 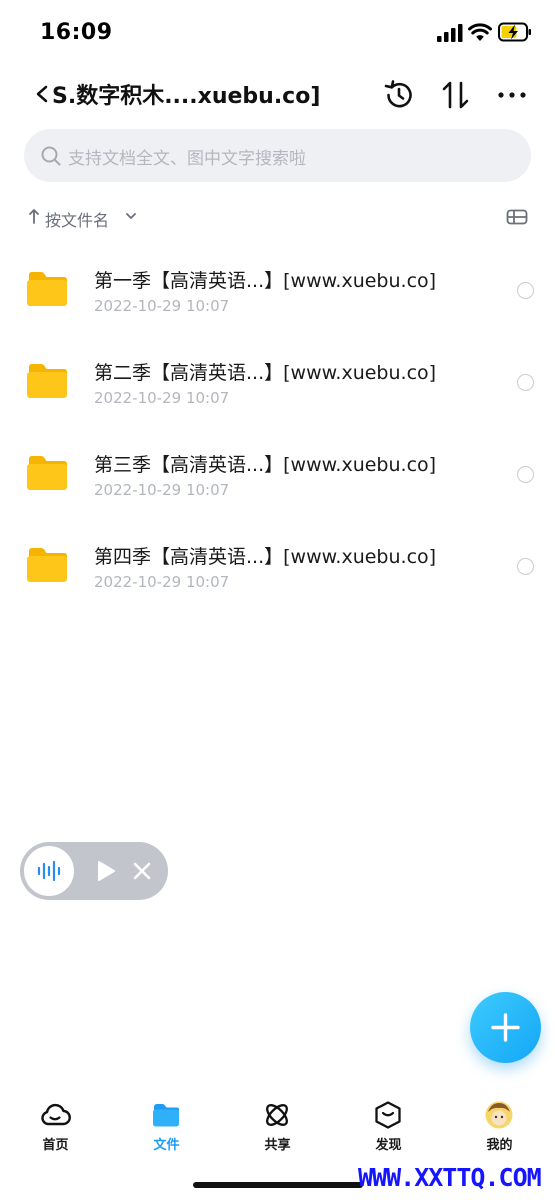 I want to click on tab-label: 首页, so click(x=55, y=1145).